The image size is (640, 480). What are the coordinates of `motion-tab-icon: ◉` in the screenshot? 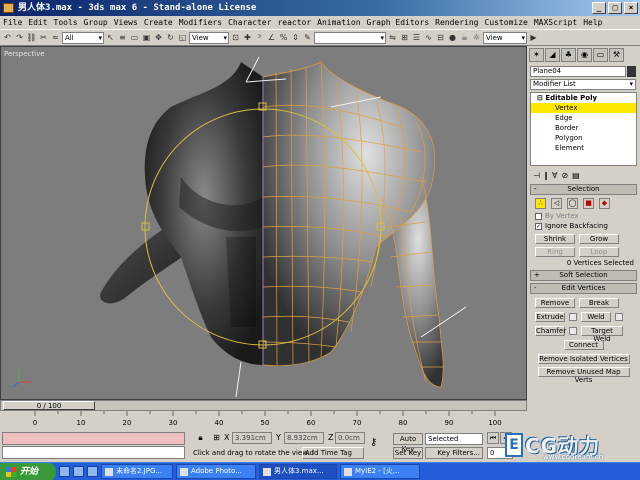 It's located at (584, 55).